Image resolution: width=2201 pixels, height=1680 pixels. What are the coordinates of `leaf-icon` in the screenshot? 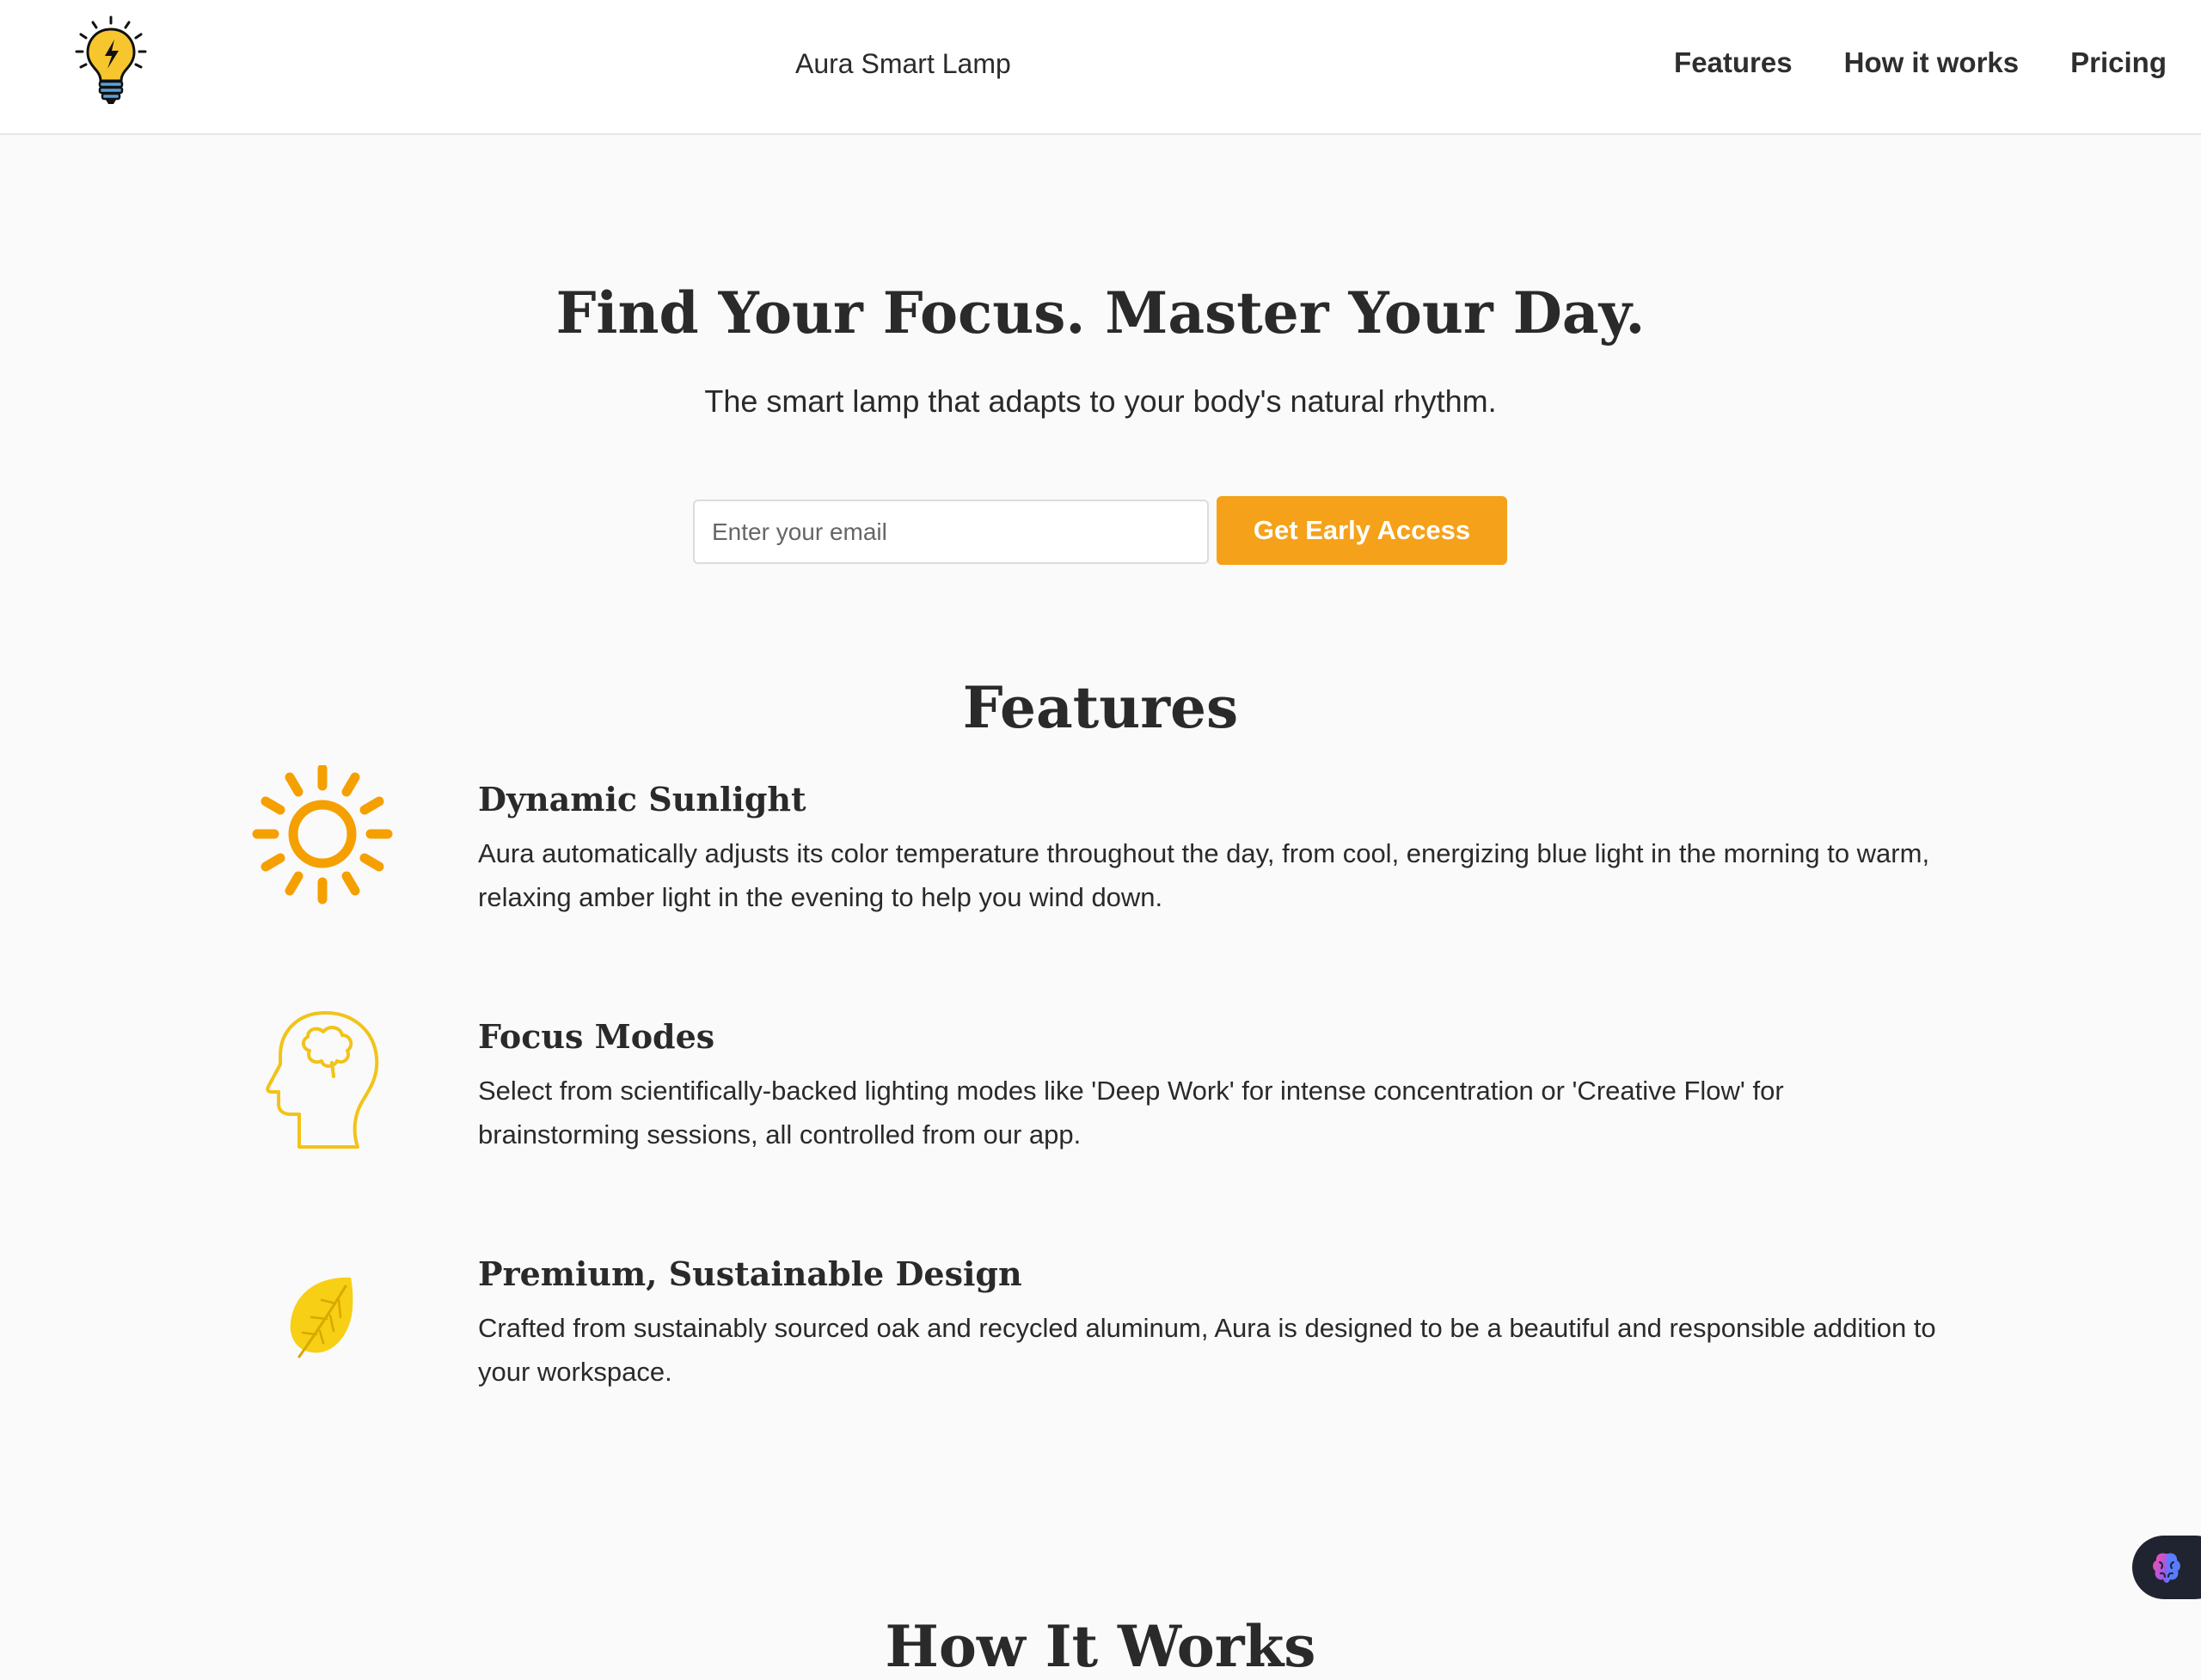 It's located at (322, 1313).